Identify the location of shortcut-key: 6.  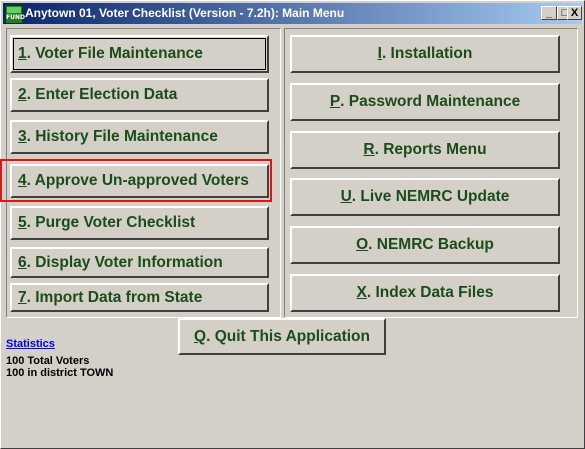
(22, 262).